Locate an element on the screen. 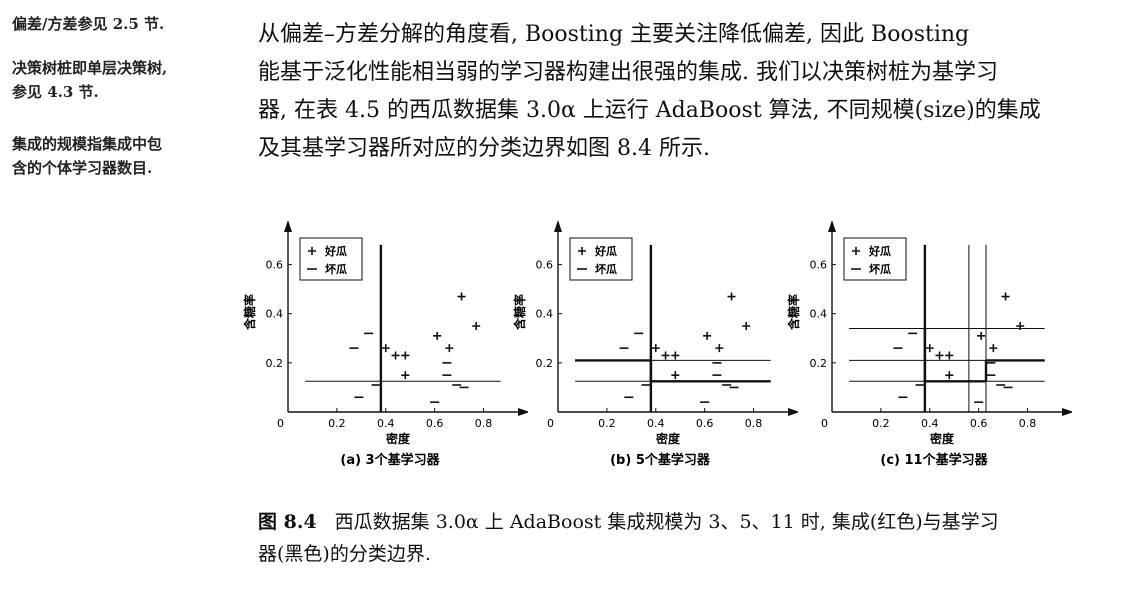 This screenshot has height=608, width=1141. panel-subtitle: (b) 5个基学习器 is located at coordinates (660, 460).